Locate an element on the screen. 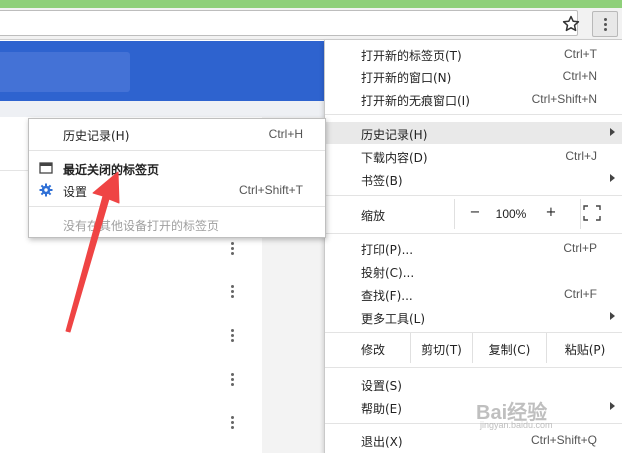  zoom-out-button: − is located at coordinates (475, 213).